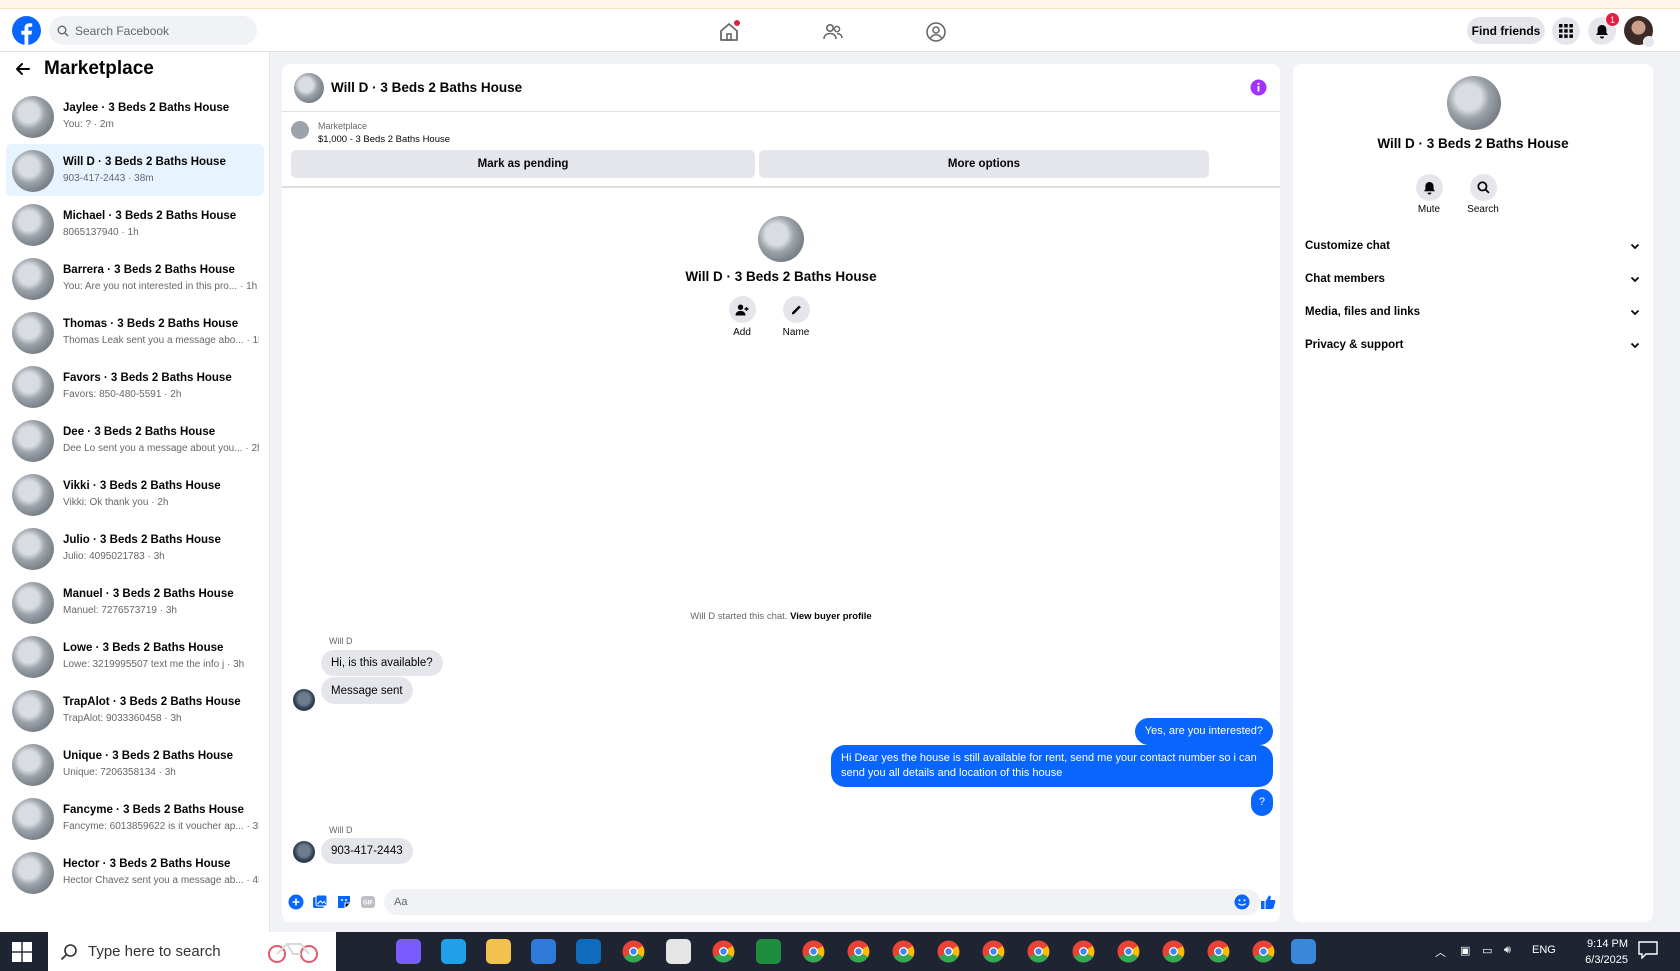  What do you see at coordinates (362, 951) in the screenshot?
I see `task-view-icon` at bounding box center [362, 951].